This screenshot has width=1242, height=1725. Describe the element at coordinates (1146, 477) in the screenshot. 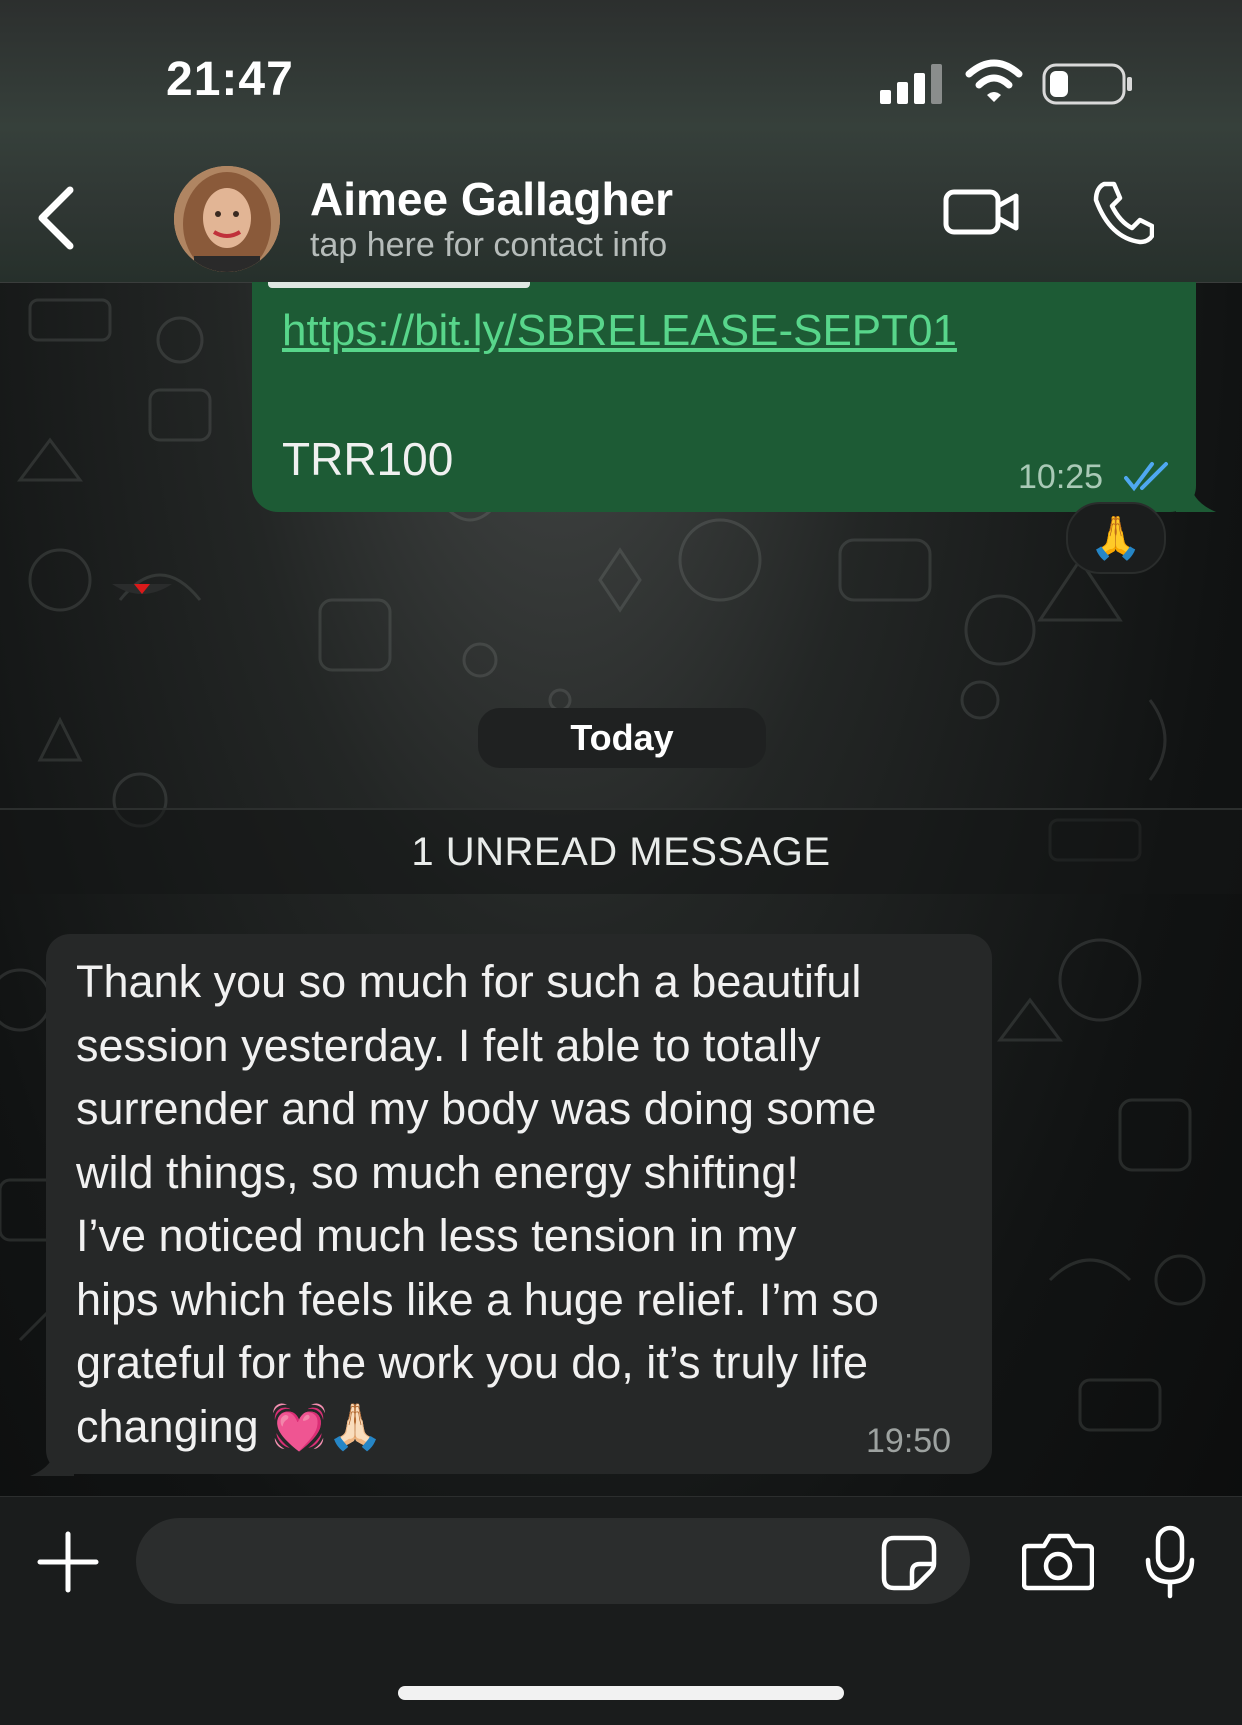

I see `double-check-read-icon` at that location.